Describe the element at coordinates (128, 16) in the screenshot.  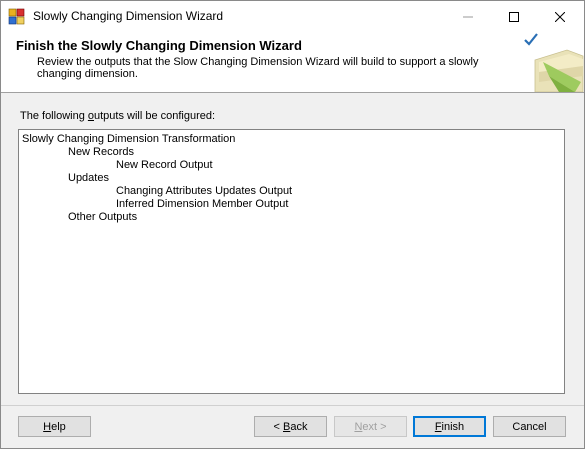
I see `window-title: Slowly Changing Dimension Wizard` at that location.